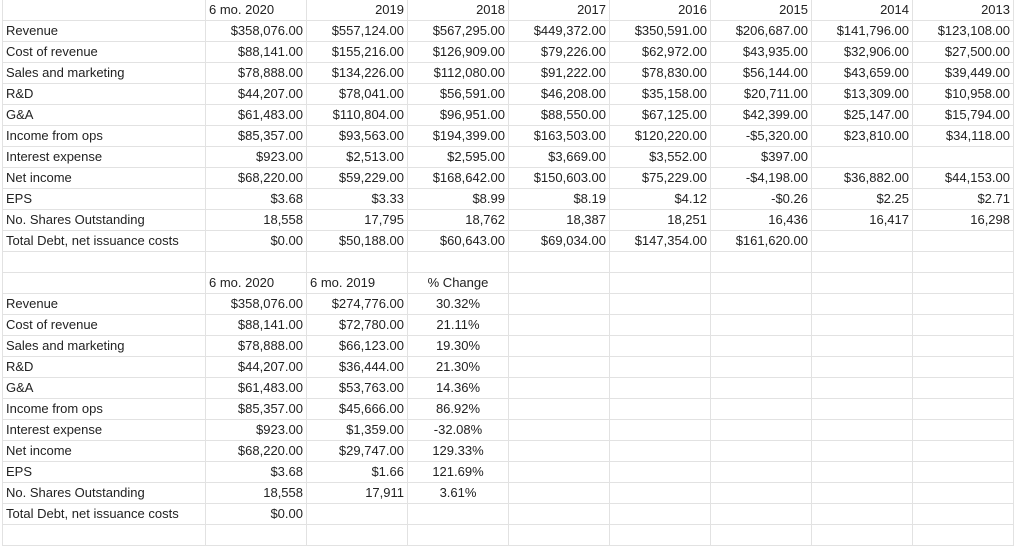 The image size is (1017, 546). I want to click on value-cell: $15,794.00, so click(963, 115).